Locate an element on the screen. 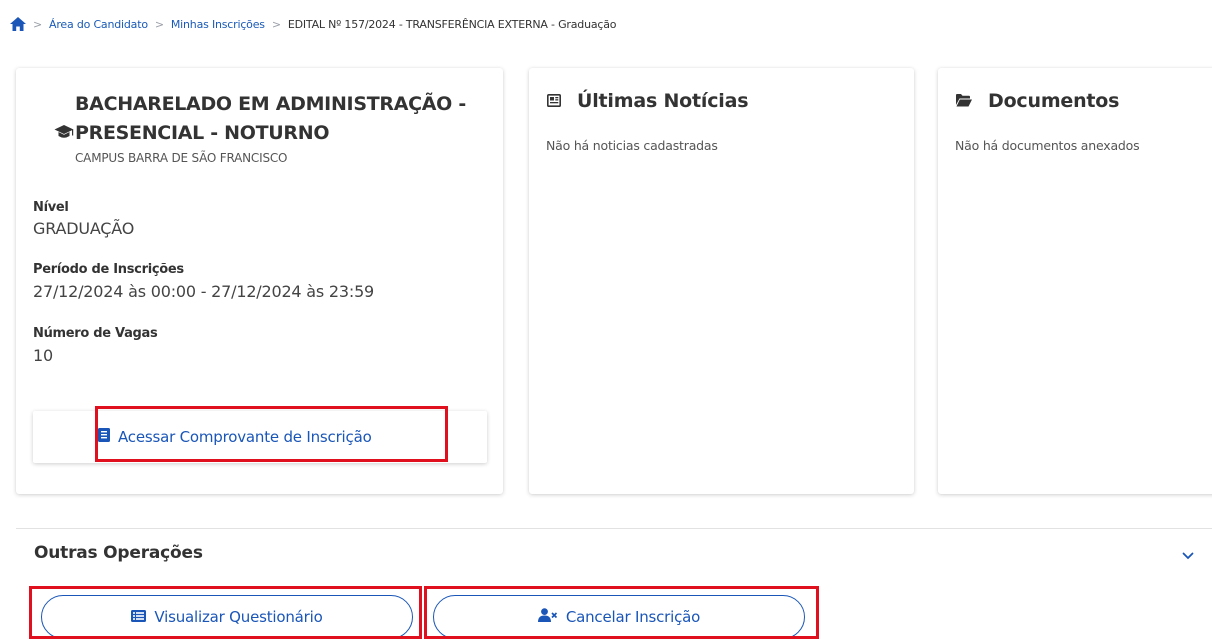 Image resolution: width=1212 pixels, height=639 pixels. list-icon is located at coordinates (139, 617).